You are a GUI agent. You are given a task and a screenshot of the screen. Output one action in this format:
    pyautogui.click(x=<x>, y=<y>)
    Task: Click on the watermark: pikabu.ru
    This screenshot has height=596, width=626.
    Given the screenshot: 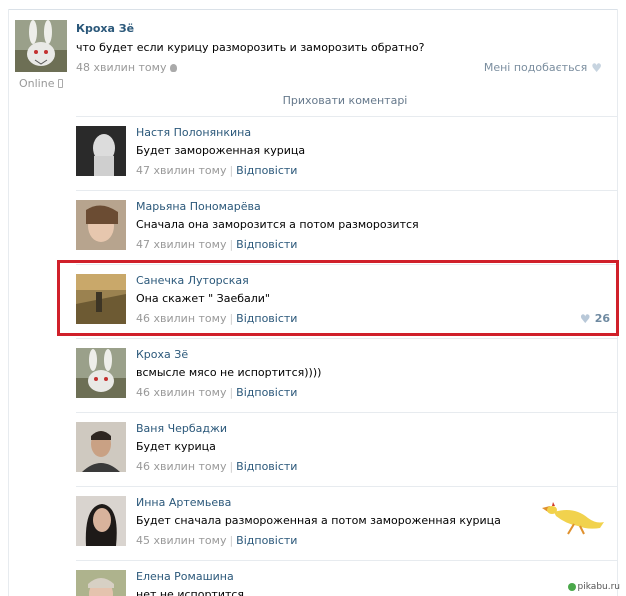 What is the action you would take?
    pyautogui.click(x=593, y=587)
    